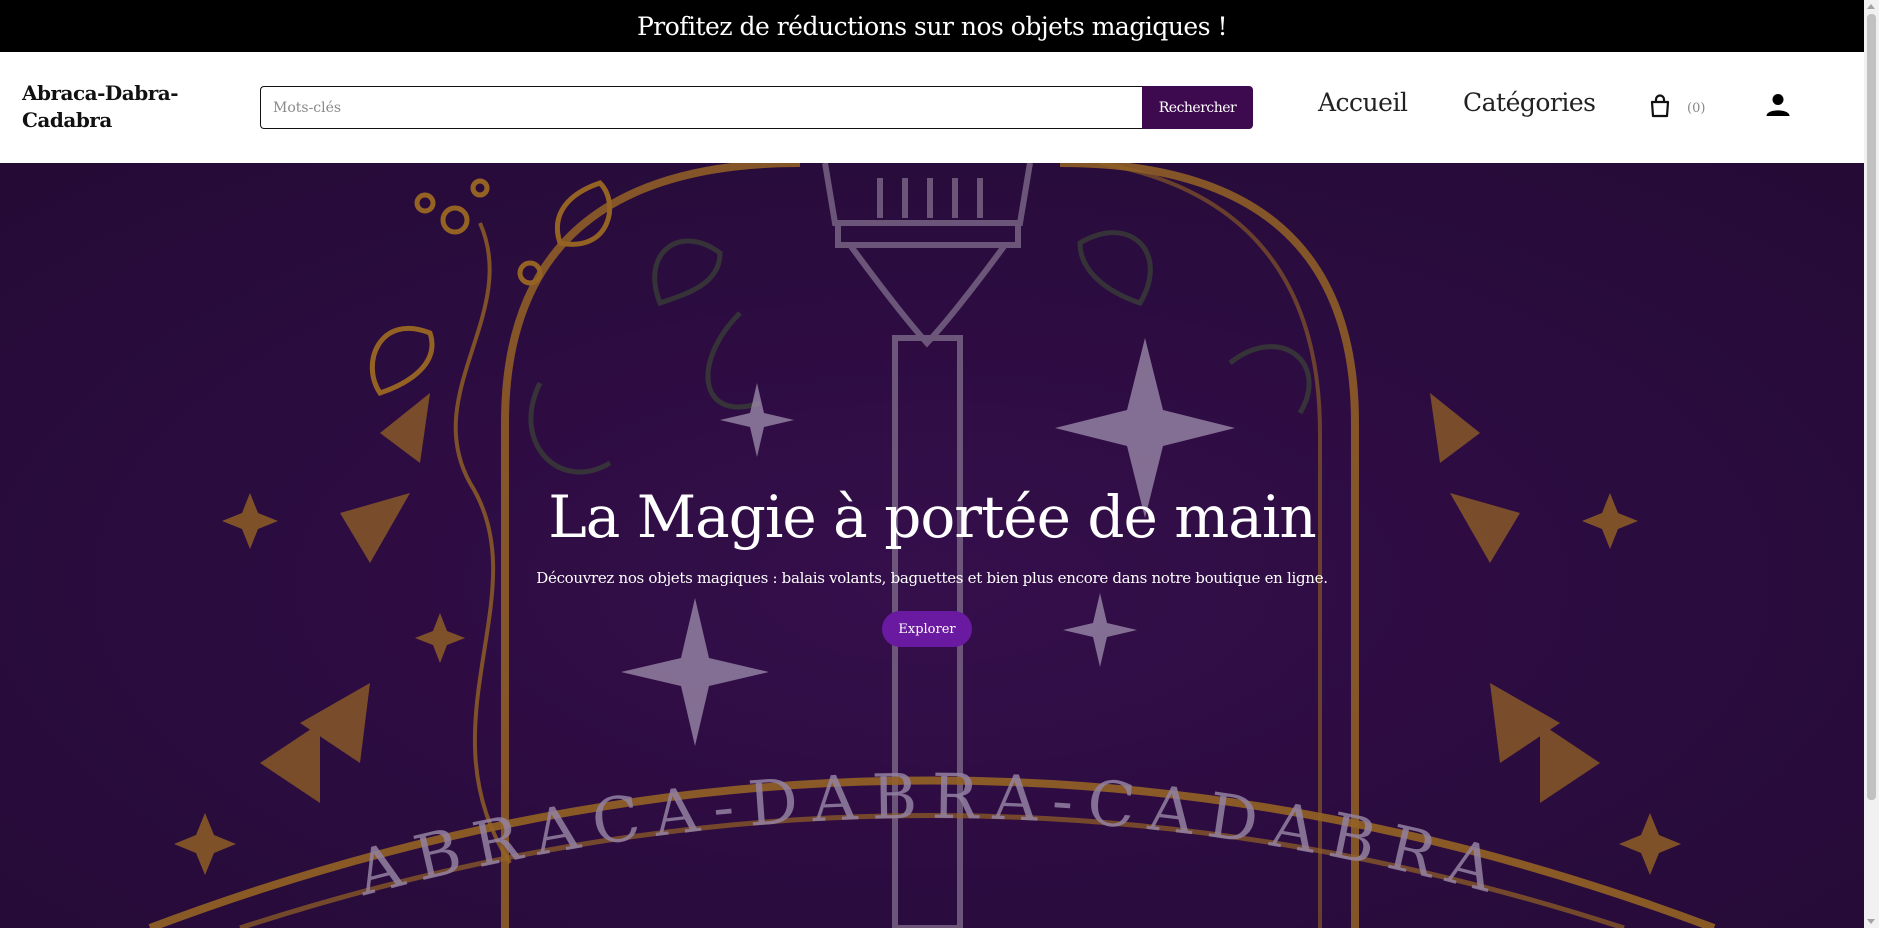  I want to click on site-logo: Abraca-Dabra-Cadabra, so click(107, 107).